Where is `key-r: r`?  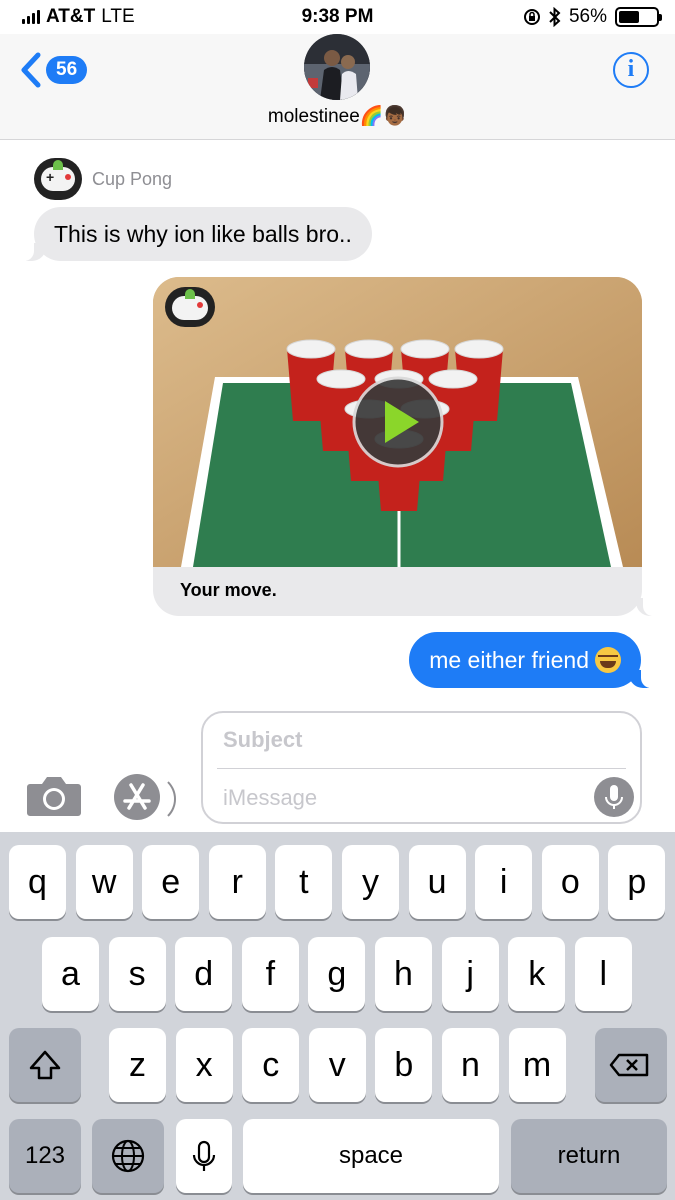 key-r: r is located at coordinates (237, 882).